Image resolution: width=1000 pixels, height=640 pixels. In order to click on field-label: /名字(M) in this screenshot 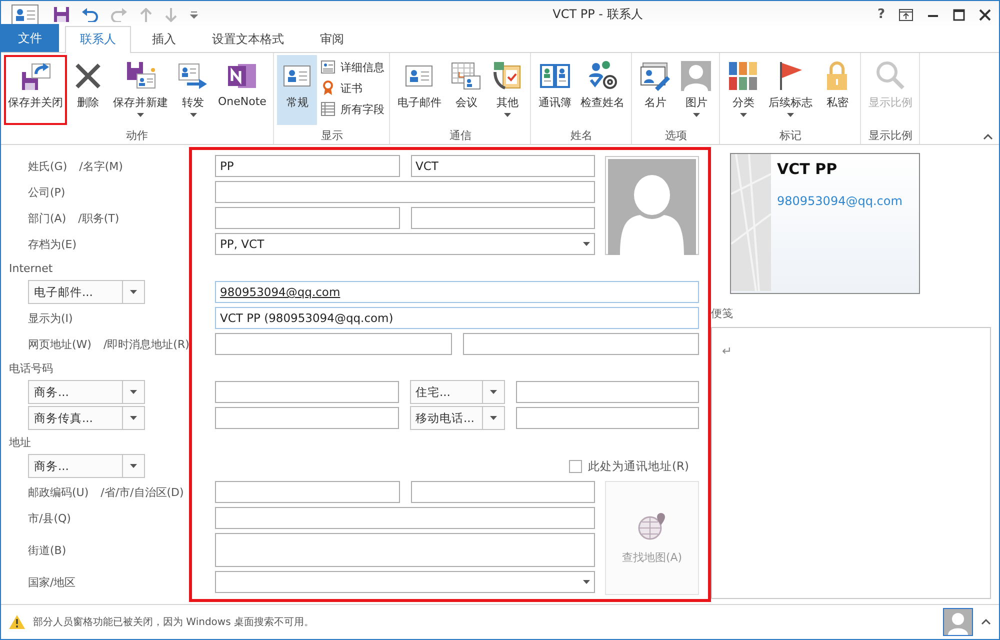, I will do `click(101, 166)`.